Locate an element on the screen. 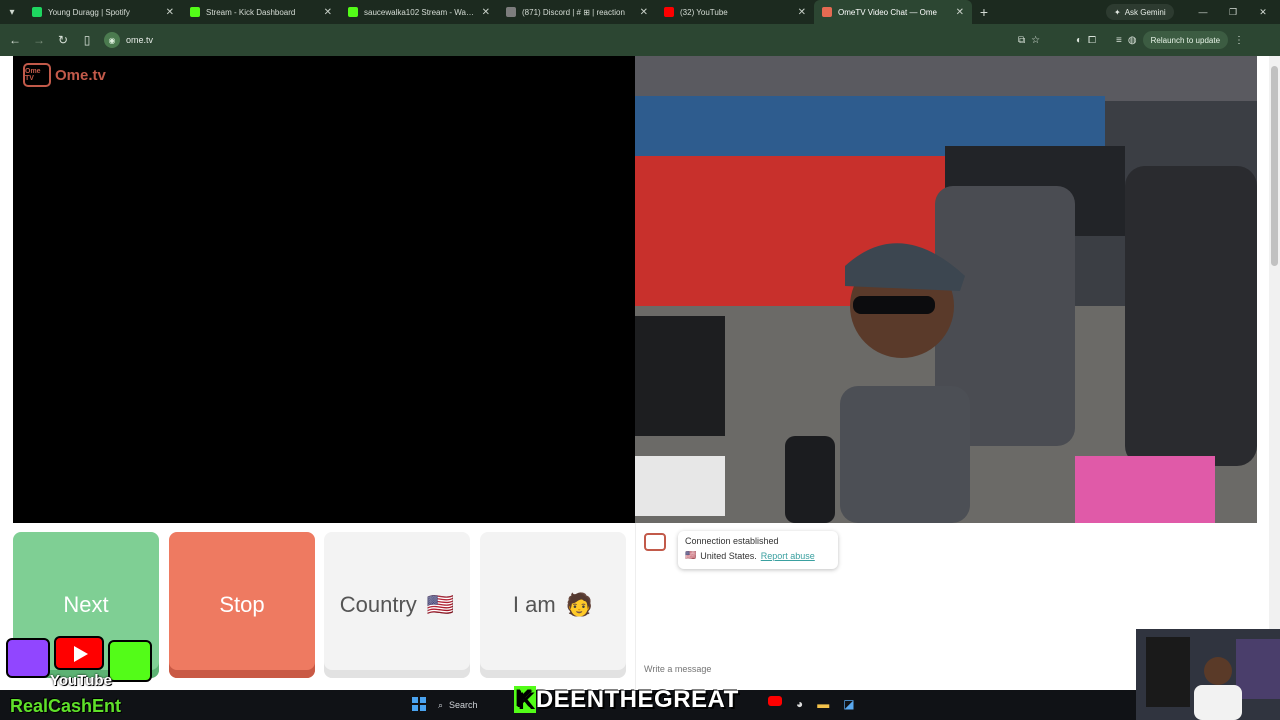 The height and width of the screenshot is (720, 1280). connection-status: Connection established is located at coordinates (732, 541).